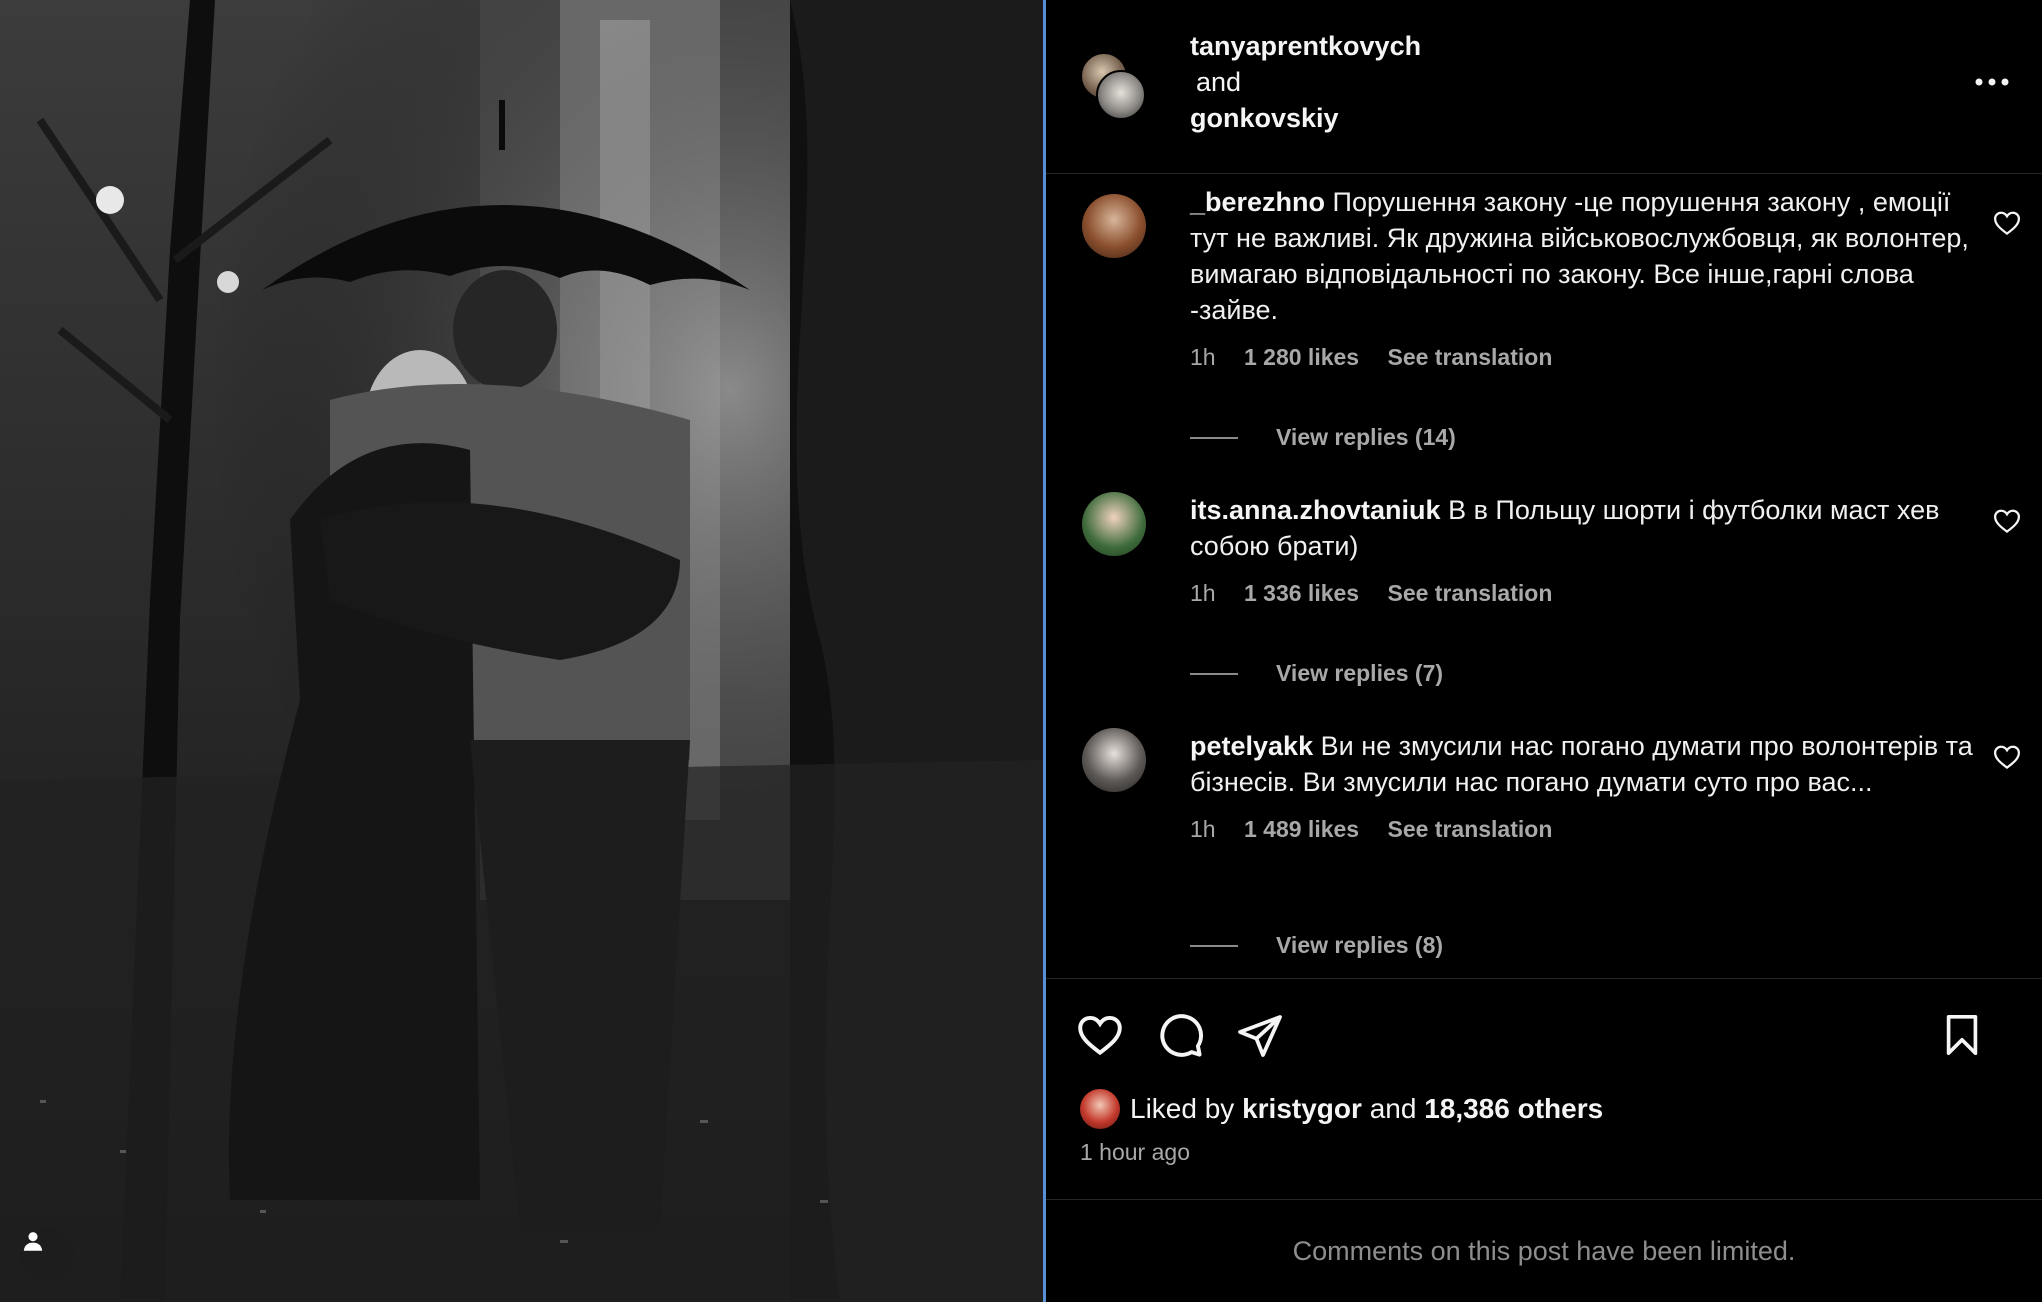  I want to click on share-button, so click(1260, 1035).